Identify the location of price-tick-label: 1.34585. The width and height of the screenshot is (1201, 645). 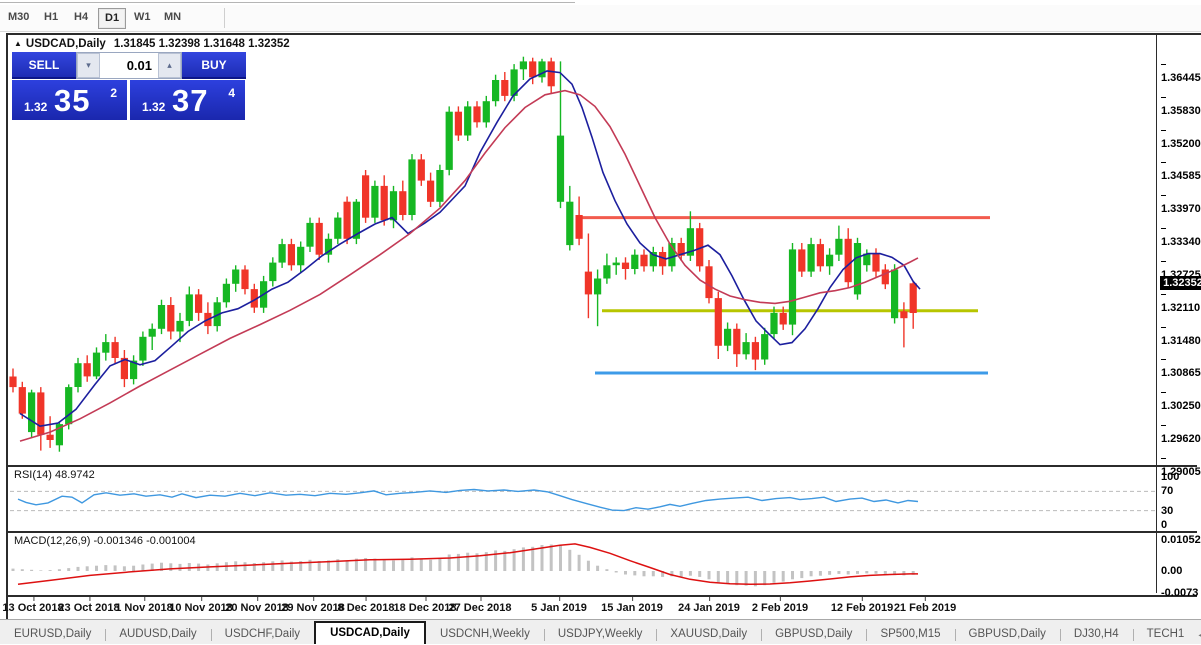
(1181, 170).